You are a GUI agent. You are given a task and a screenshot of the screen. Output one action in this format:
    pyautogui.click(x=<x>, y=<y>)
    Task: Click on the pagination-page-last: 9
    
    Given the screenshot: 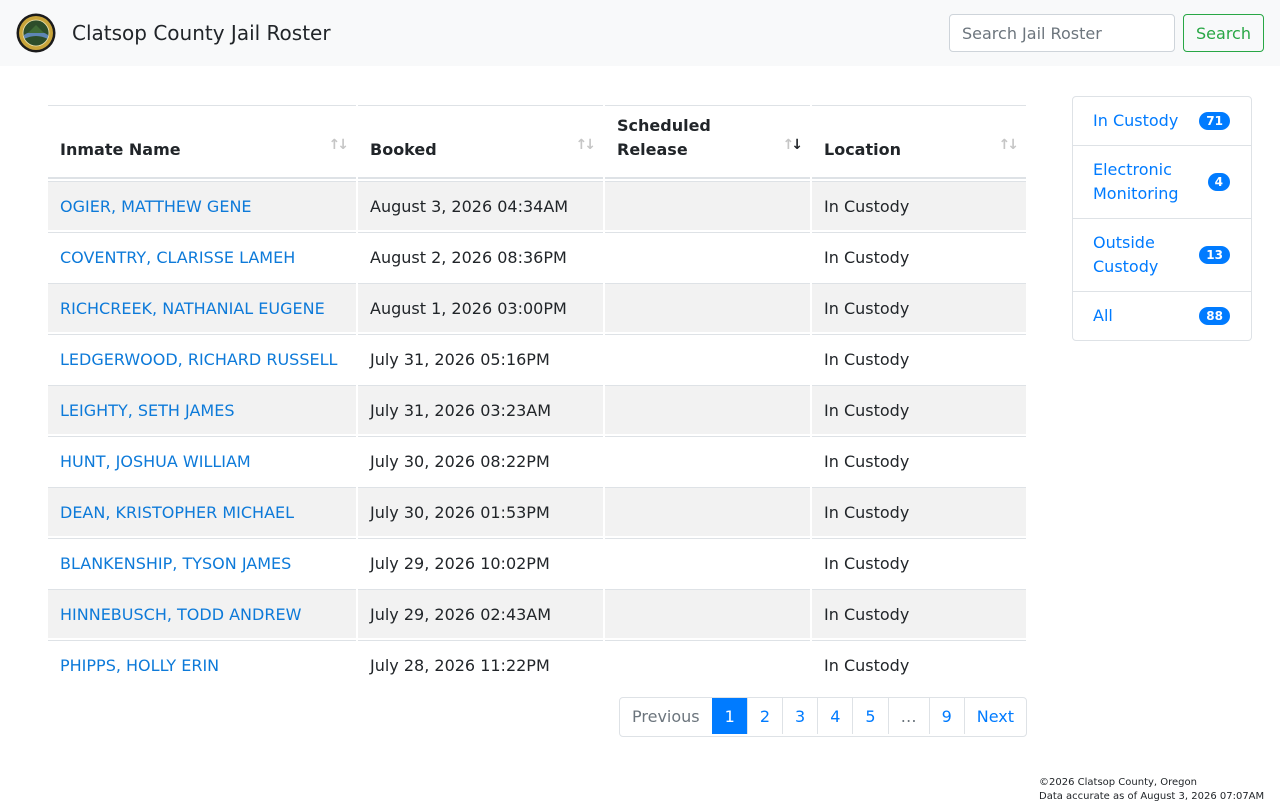 What is the action you would take?
    pyautogui.click(x=946, y=716)
    